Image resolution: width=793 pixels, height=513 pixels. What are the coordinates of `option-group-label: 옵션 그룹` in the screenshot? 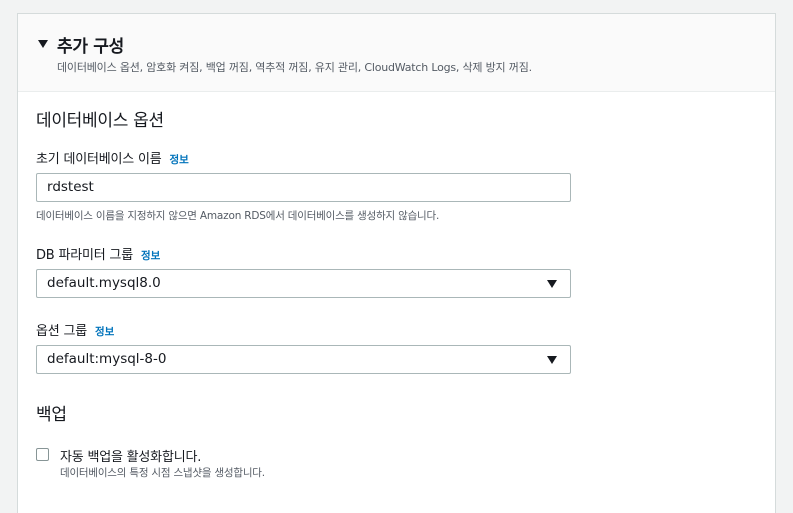 It's located at (61, 331).